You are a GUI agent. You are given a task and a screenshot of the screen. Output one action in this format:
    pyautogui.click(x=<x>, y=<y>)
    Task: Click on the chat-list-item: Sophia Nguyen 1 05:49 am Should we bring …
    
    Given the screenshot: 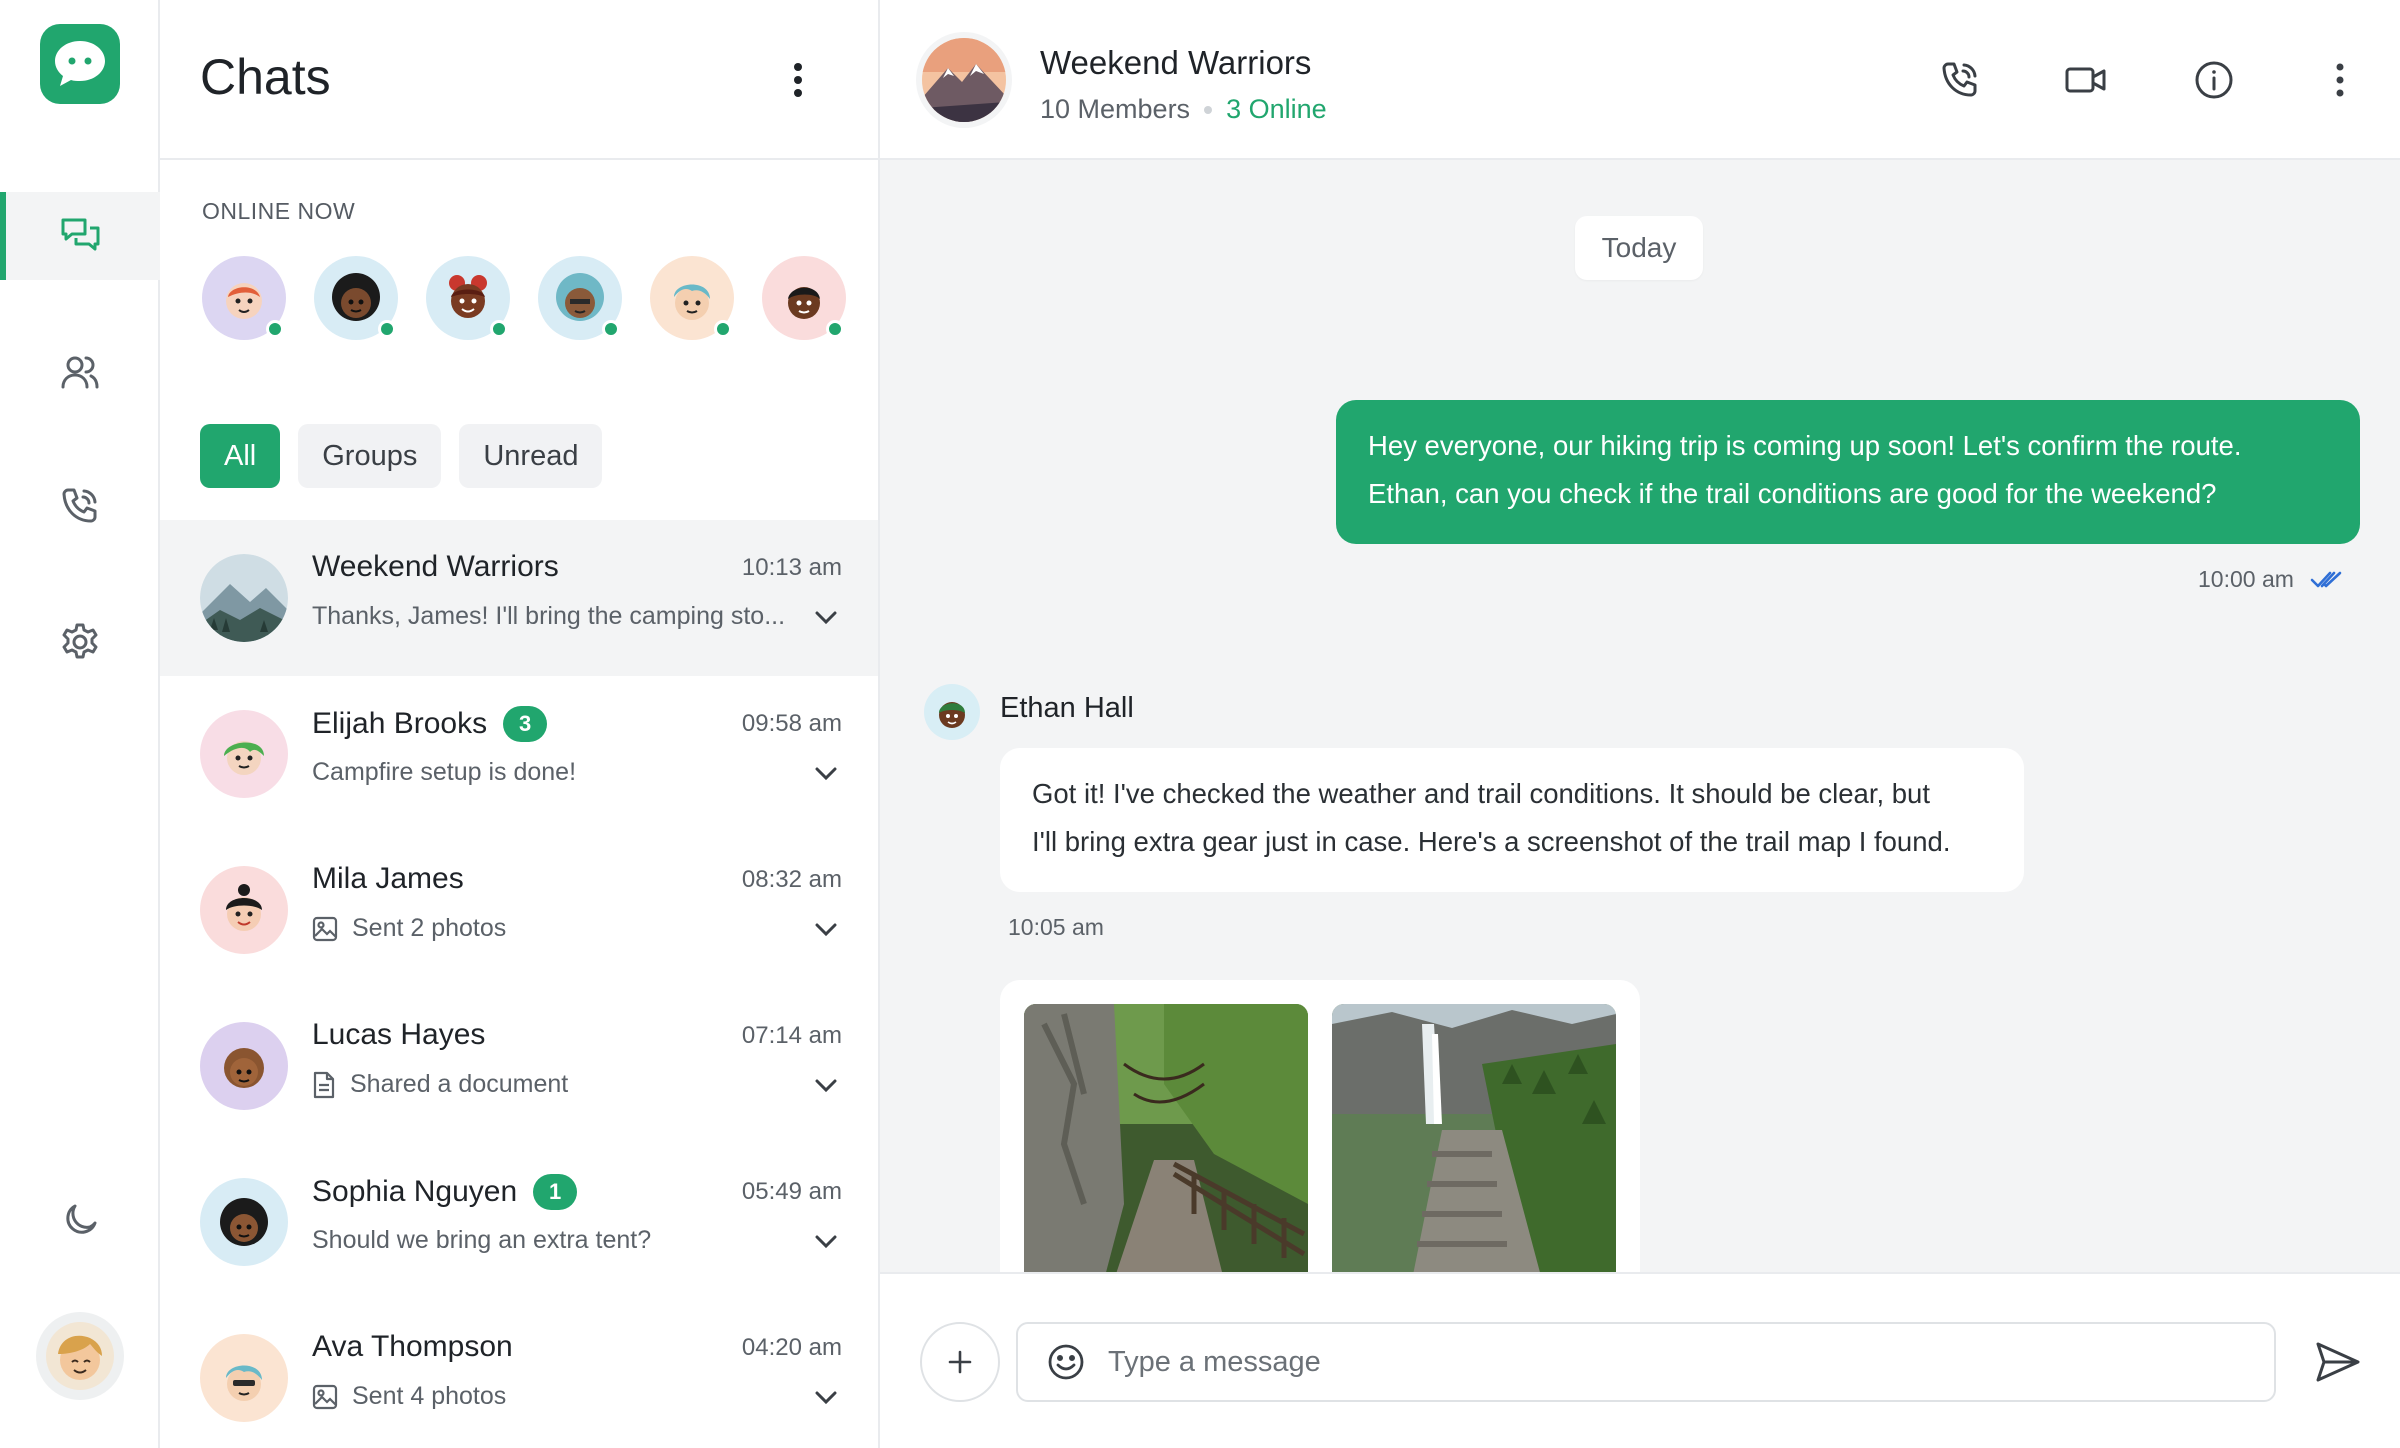 What is the action you would take?
    pyautogui.click(x=519, y=1222)
    